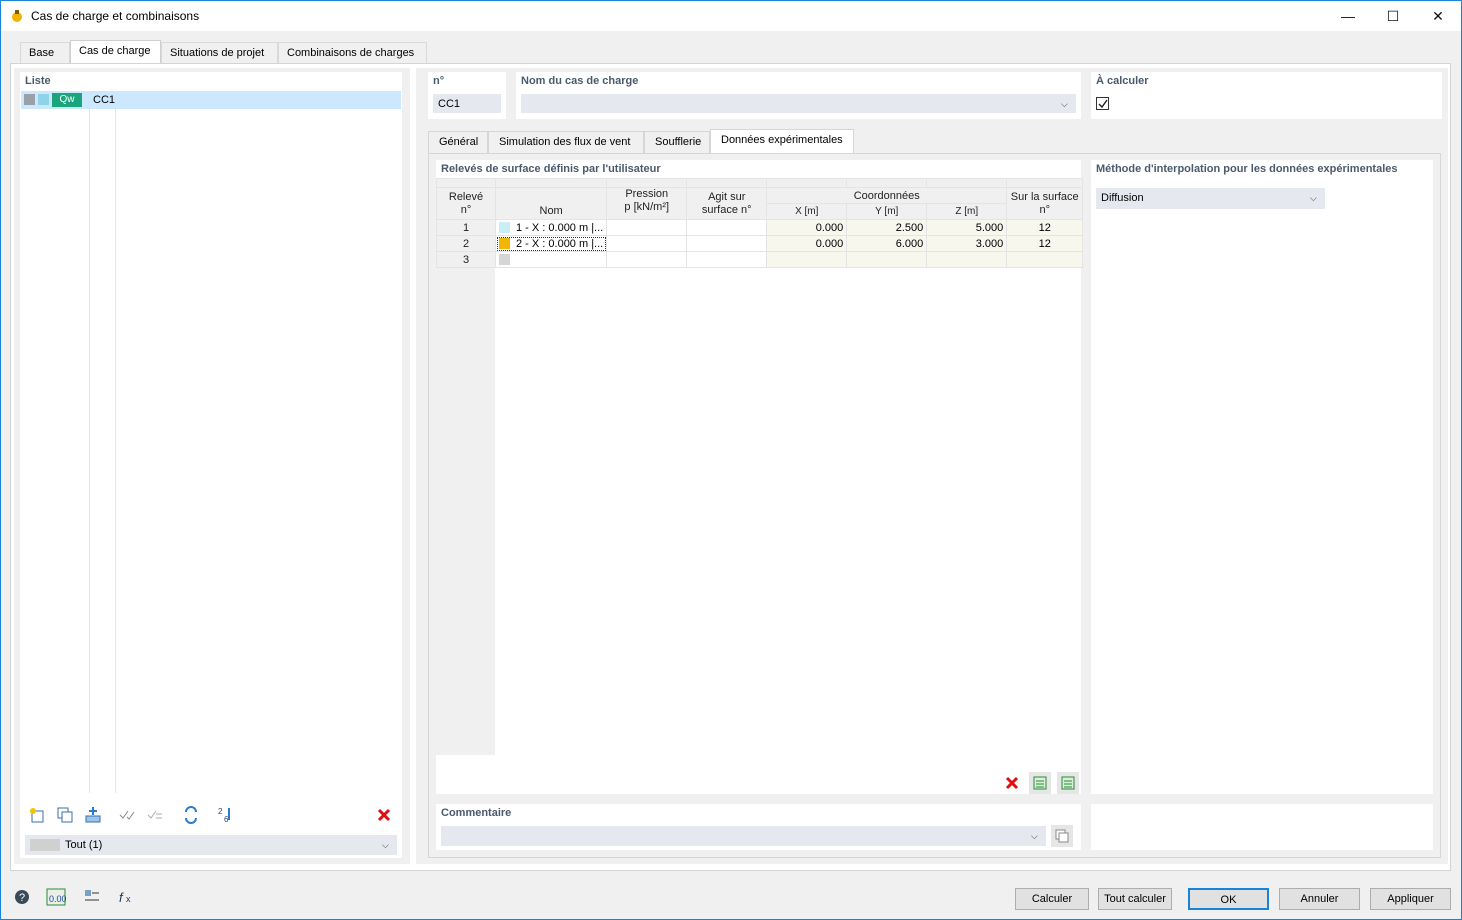  What do you see at coordinates (458, 142) in the screenshot?
I see `tab-general: Général` at bounding box center [458, 142].